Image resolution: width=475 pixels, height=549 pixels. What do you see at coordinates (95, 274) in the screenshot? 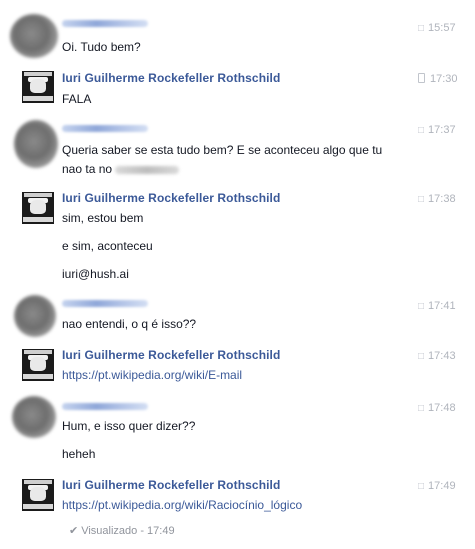
I see `message-text: iuri@hush.ai` at bounding box center [95, 274].